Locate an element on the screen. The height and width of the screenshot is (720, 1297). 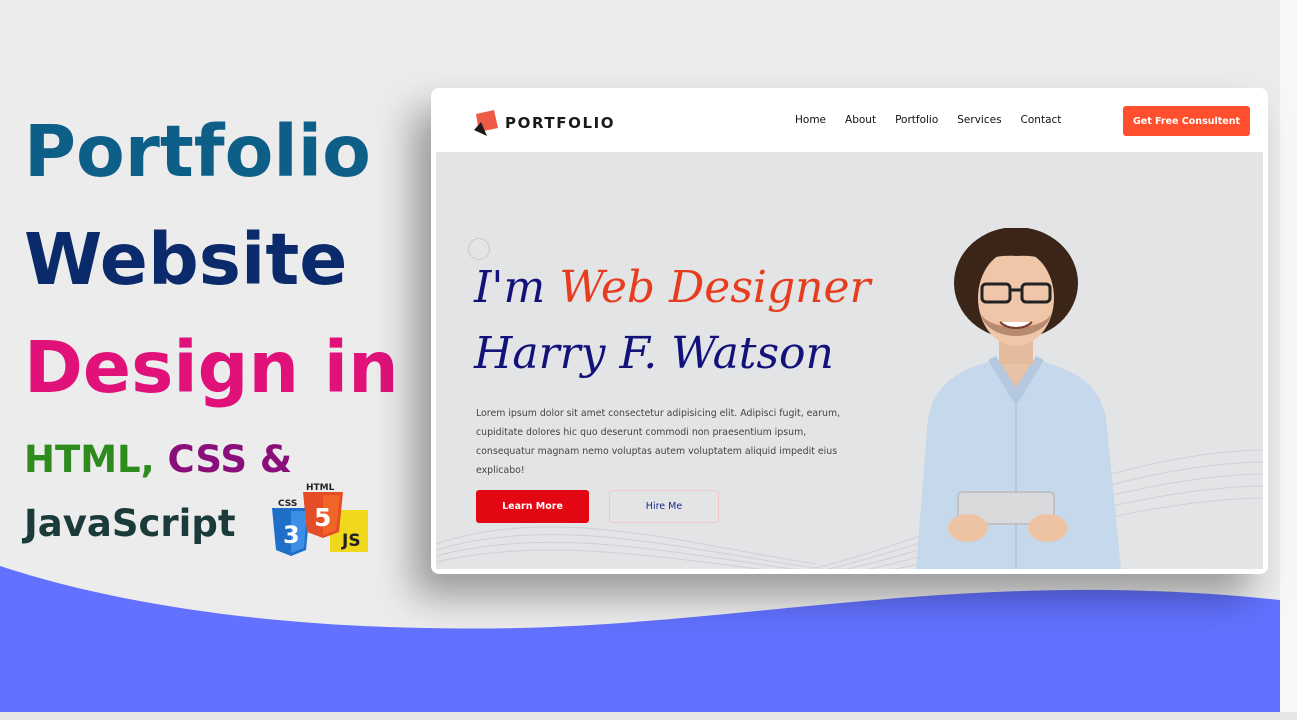
tech-css: CSS is located at coordinates (207, 459).